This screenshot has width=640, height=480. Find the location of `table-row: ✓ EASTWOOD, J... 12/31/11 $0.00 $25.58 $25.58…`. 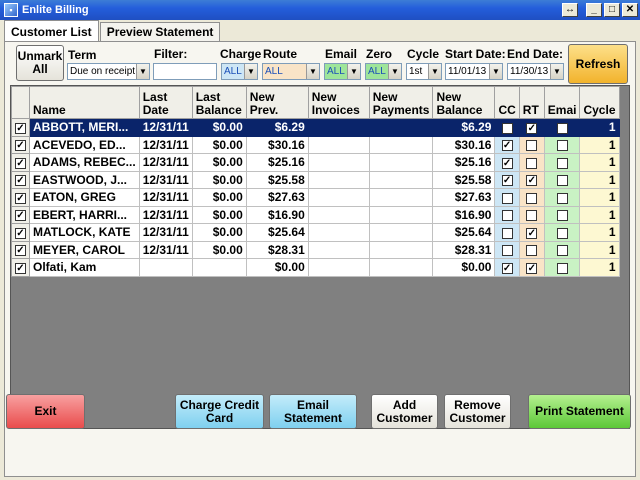

table-row: ✓ EASTWOOD, J... 12/31/11 $0.00 $25.58 $25.58… is located at coordinates (315, 179).